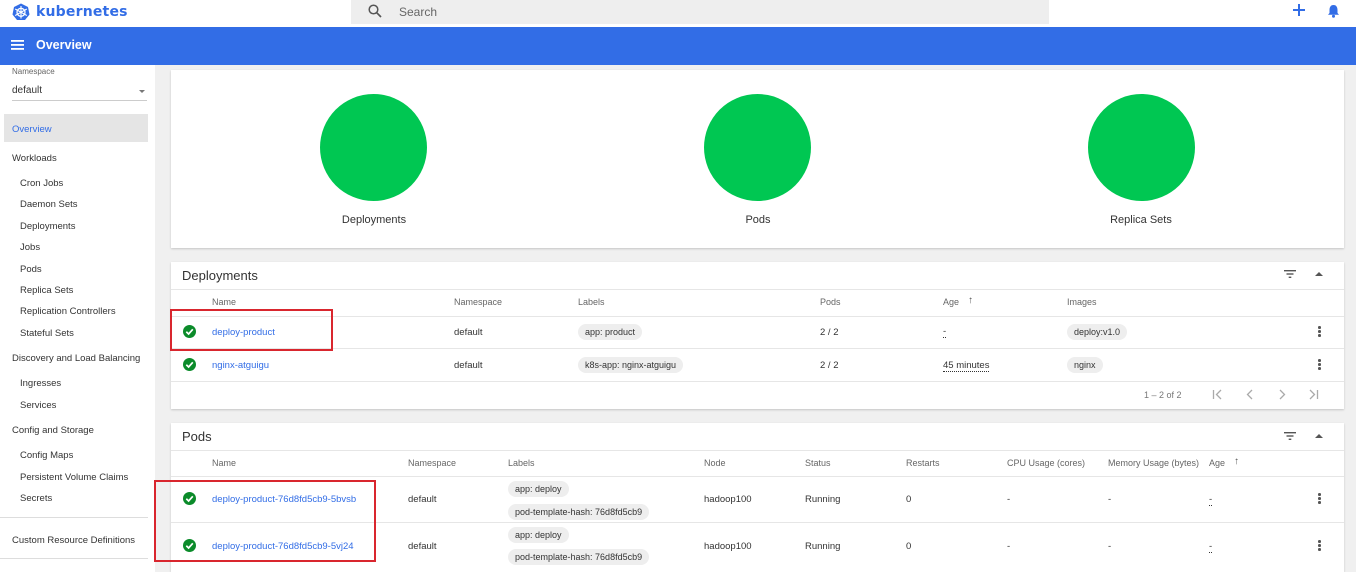  Describe the element at coordinates (758, 220) in the screenshot. I see `pods-status-label: Pods` at that location.